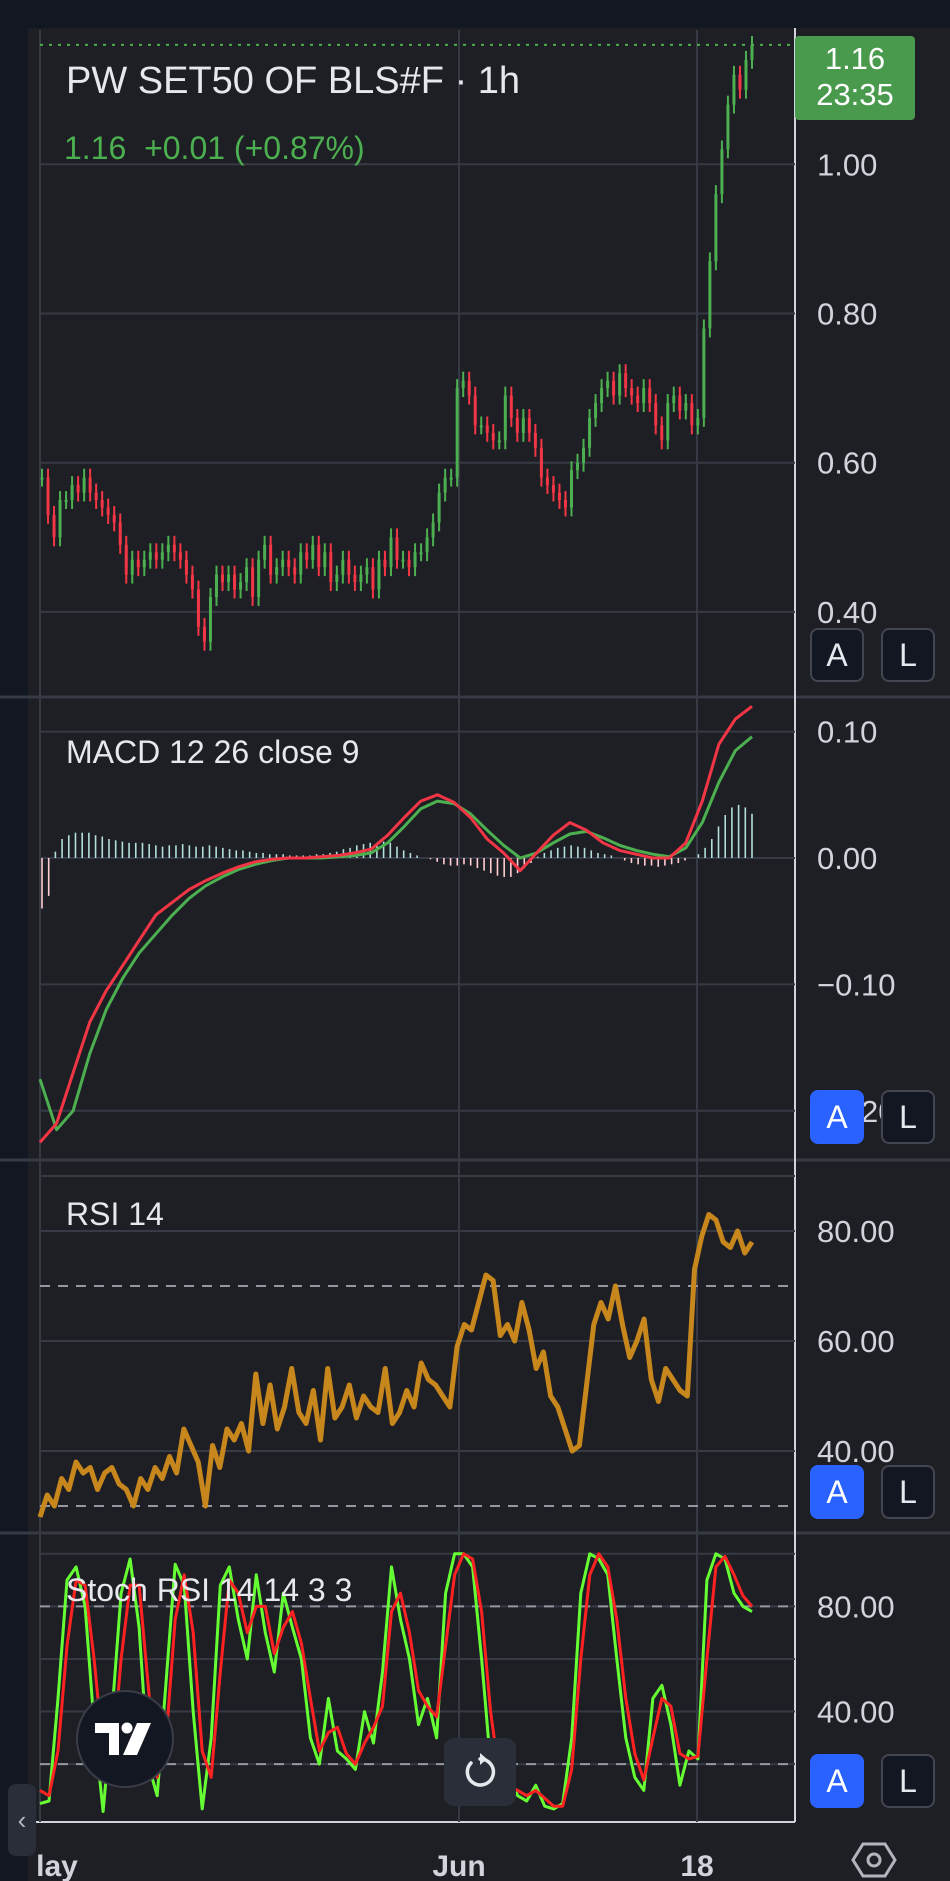 The height and width of the screenshot is (1881, 950). What do you see at coordinates (209, 1590) in the screenshot?
I see `stoch-rsi-legend: Stoch RSI 14 14 3 3` at bounding box center [209, 1590].